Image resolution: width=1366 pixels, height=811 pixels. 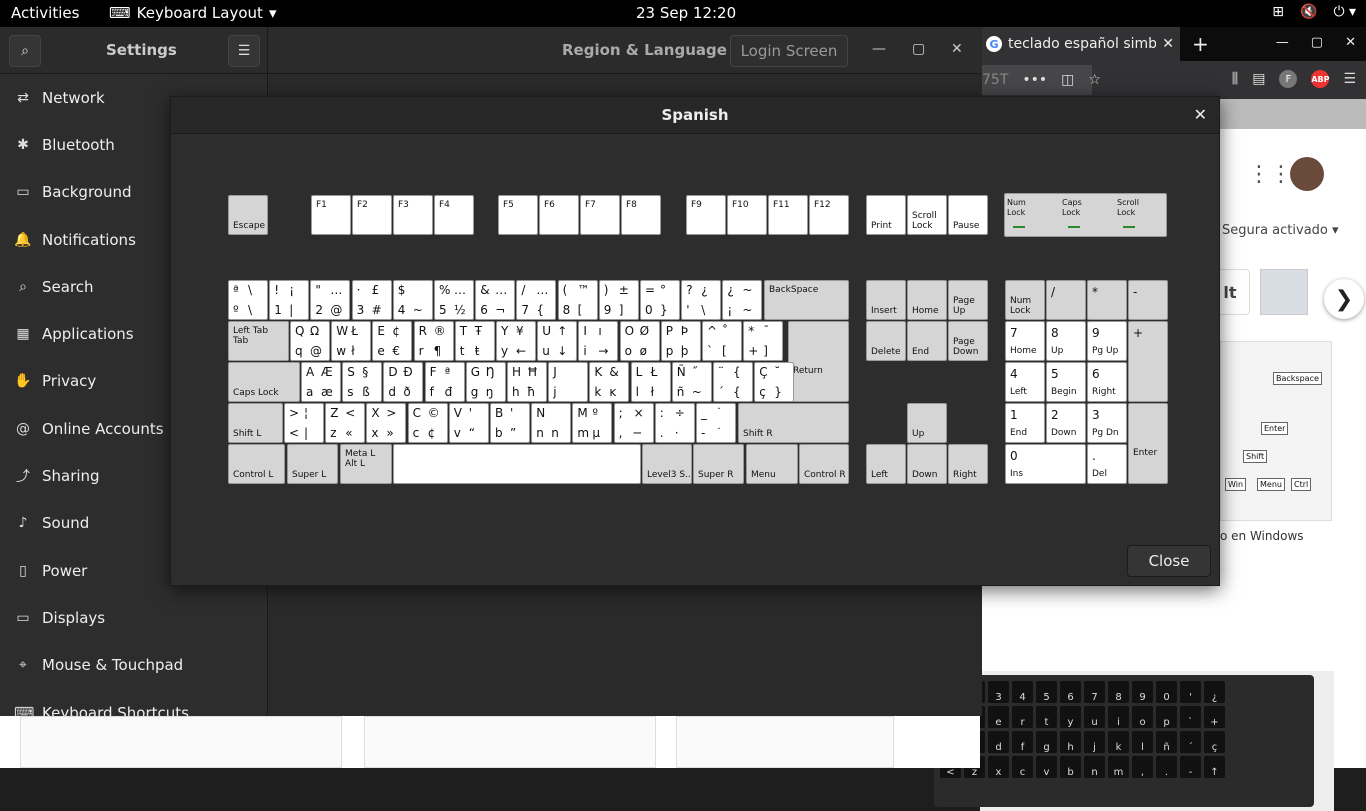 What do you see at coordinates (1107, 341) in the screenshot?
I see `key-num-9: 9 Pg Up` at bounding box center [1107, 341].